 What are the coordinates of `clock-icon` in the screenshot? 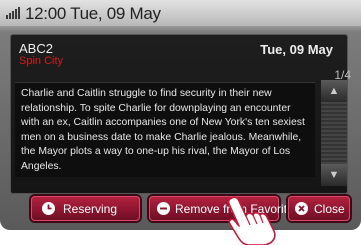 It's located at (48, 208).